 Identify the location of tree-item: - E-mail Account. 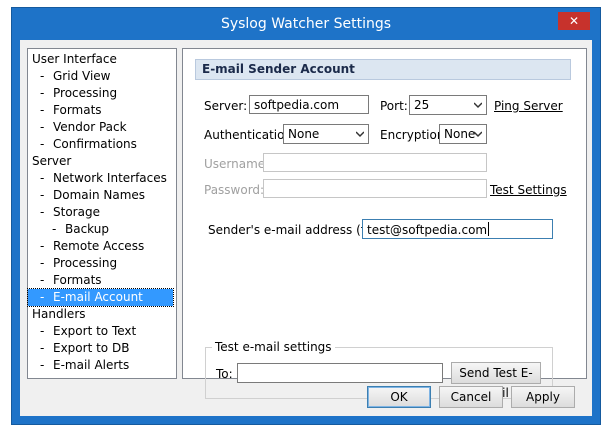
(100, 297).